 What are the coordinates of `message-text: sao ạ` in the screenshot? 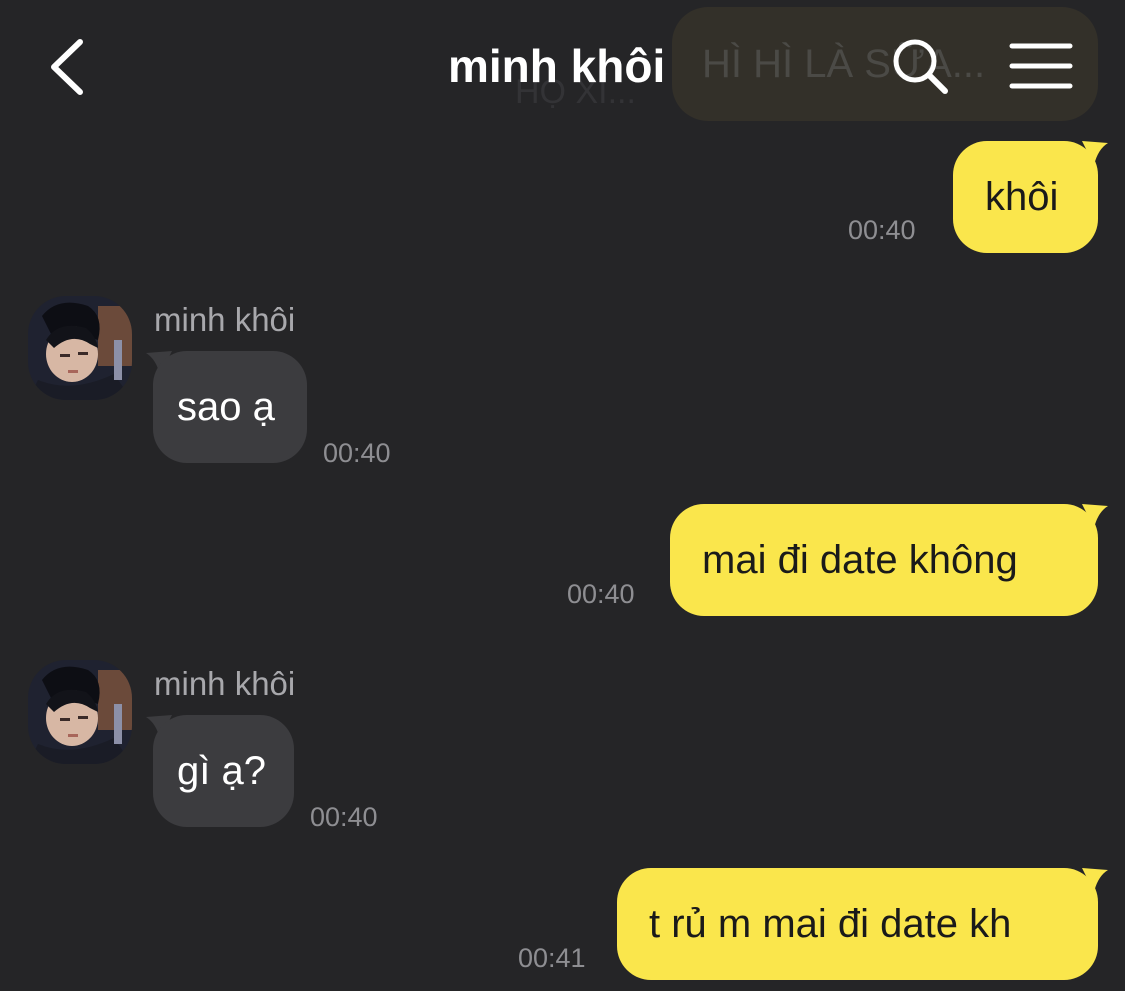 It's located at (226, 407).